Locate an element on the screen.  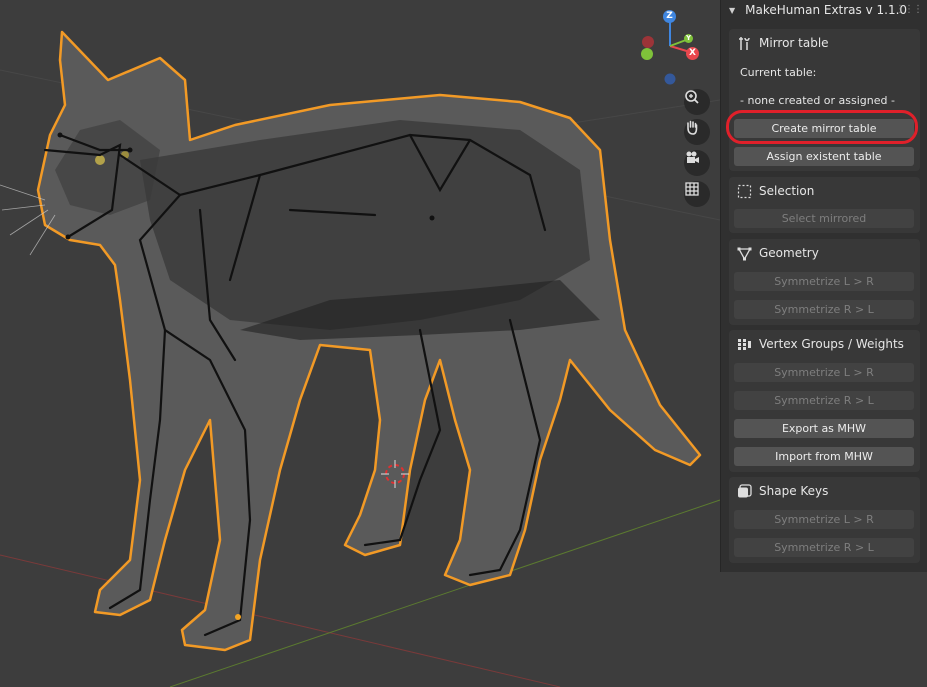
panel-header: ▼ MakeHuman Extras v 1.1.0 ⋮⋮⋮ is located at coordinates (824, 10).